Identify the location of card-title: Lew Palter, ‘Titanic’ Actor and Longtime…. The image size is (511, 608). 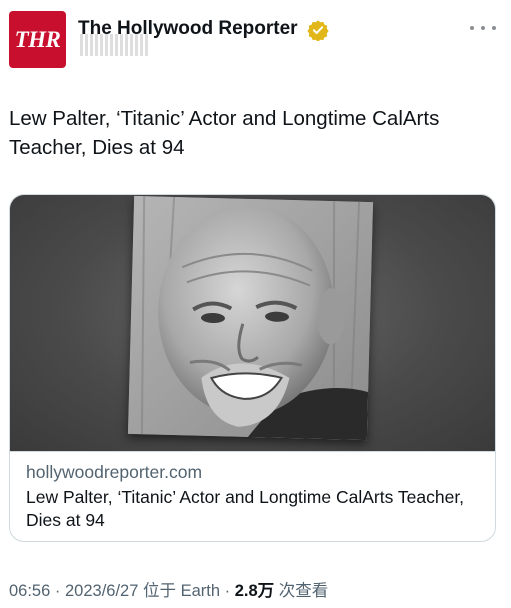
(245, 508).